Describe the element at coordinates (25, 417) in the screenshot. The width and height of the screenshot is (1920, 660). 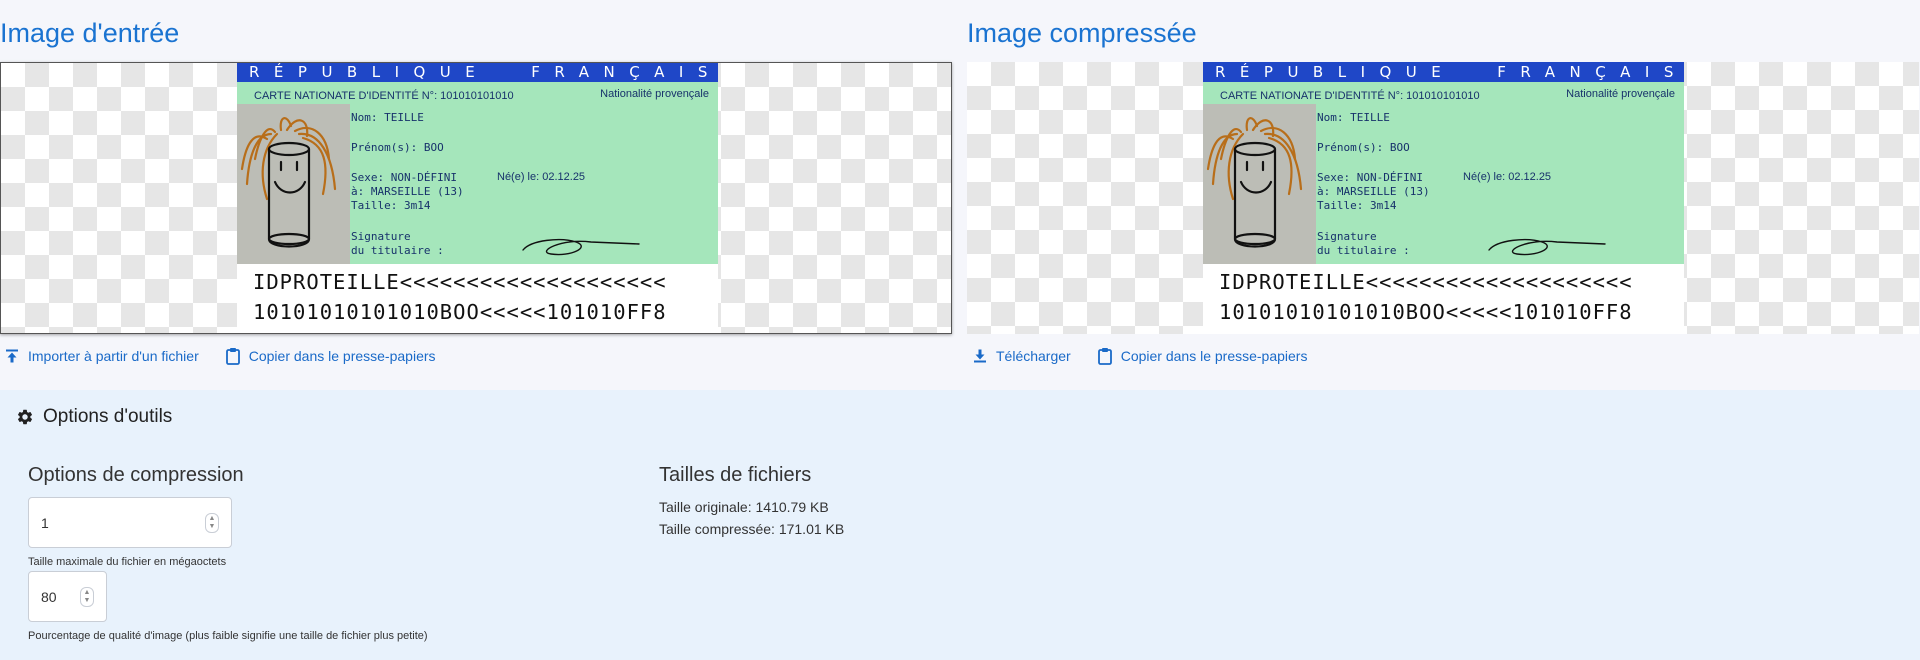
I see `gear-icon` at that location.